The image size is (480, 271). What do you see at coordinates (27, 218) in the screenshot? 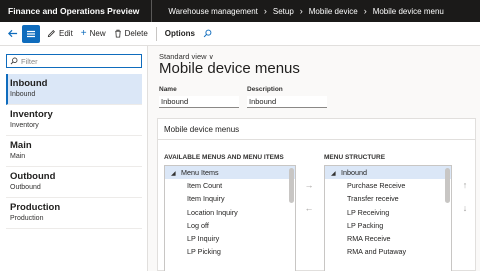
I see `list-item-subtitle: Production` at bounding box center [27, 218].